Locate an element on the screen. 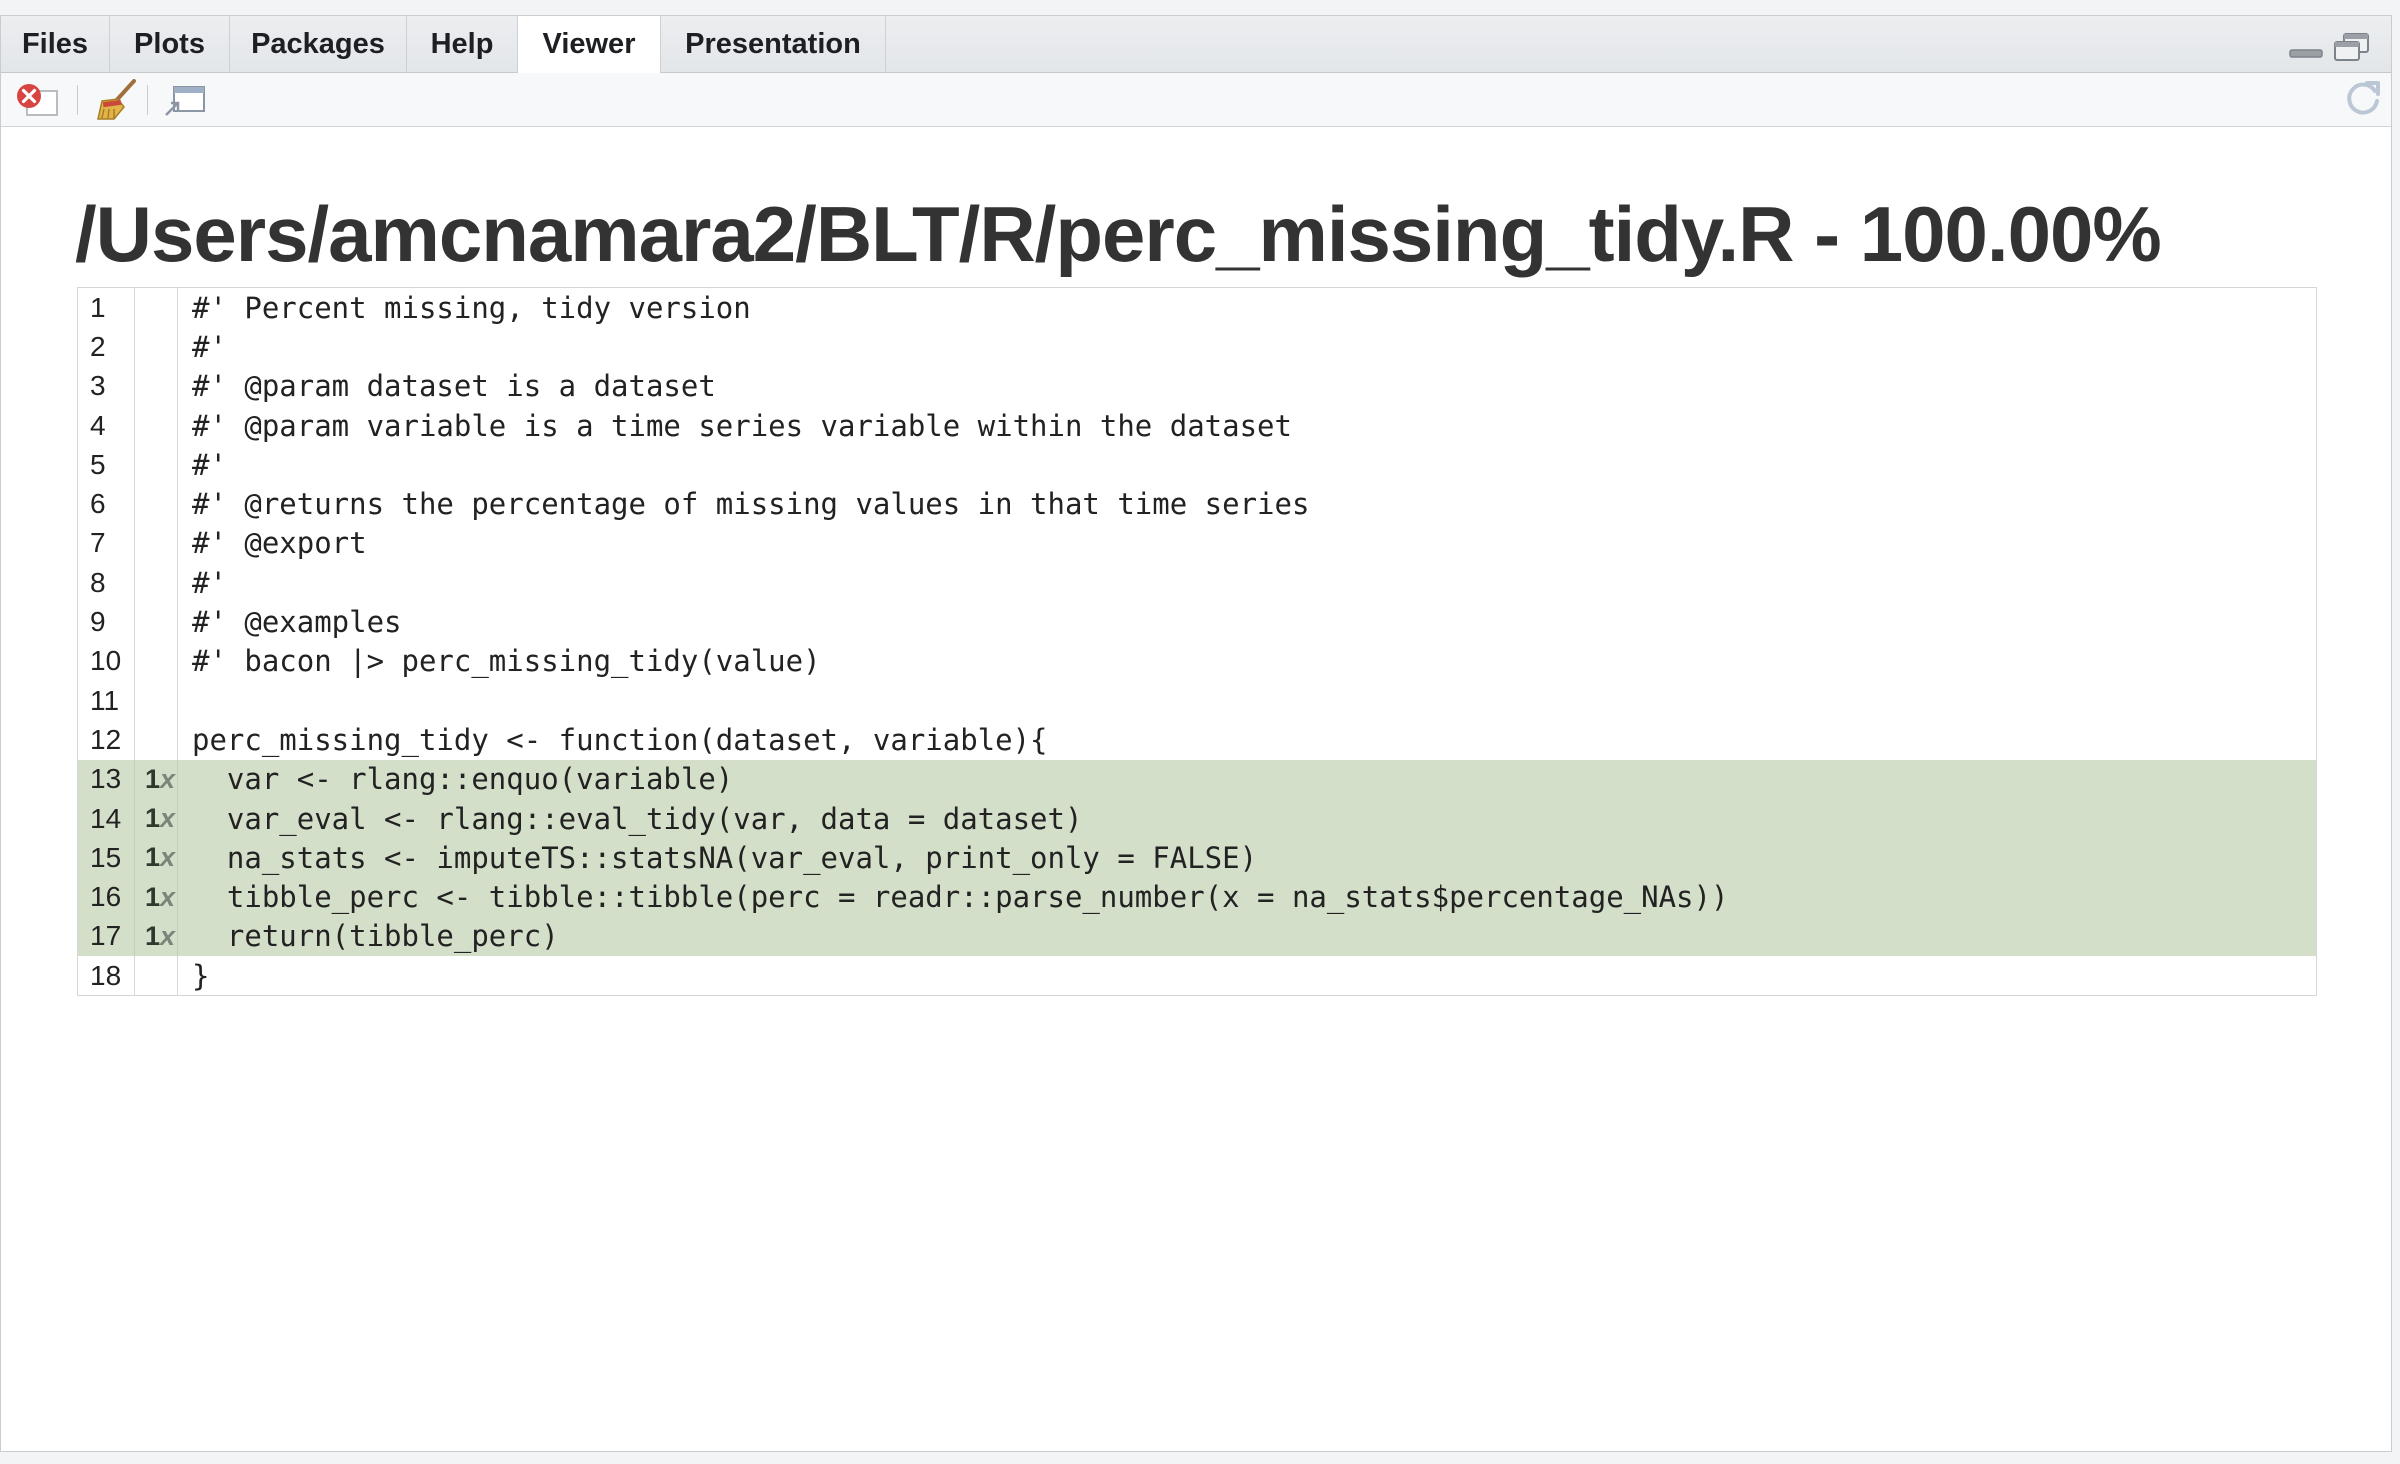 This screenshot has width=2400, height=1464. tab-presentation: Presentation is located at coordinates (773, 44).